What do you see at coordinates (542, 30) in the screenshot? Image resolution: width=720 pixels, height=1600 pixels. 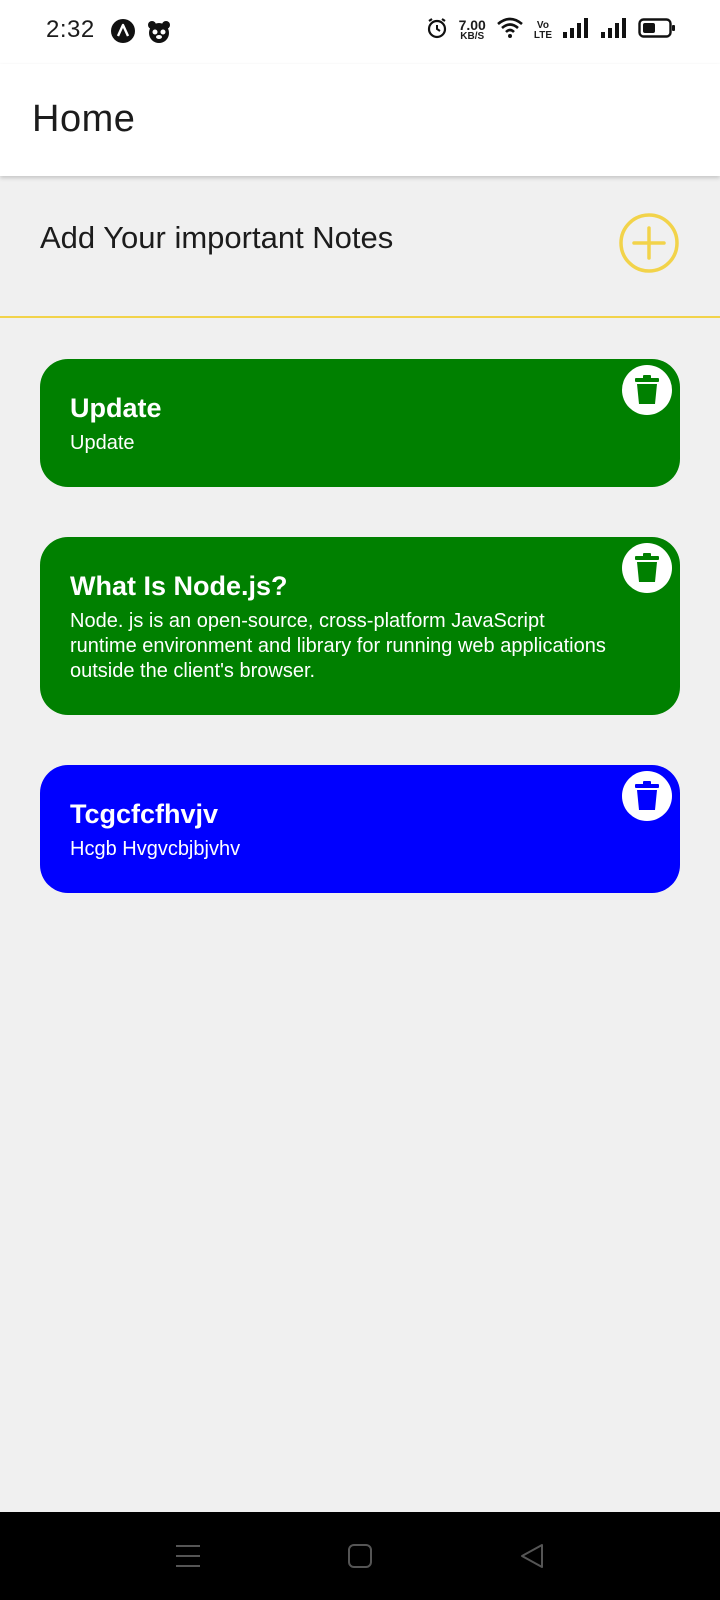 I see `volte-icon: Vo LTE` at bounding box center [542, 30].